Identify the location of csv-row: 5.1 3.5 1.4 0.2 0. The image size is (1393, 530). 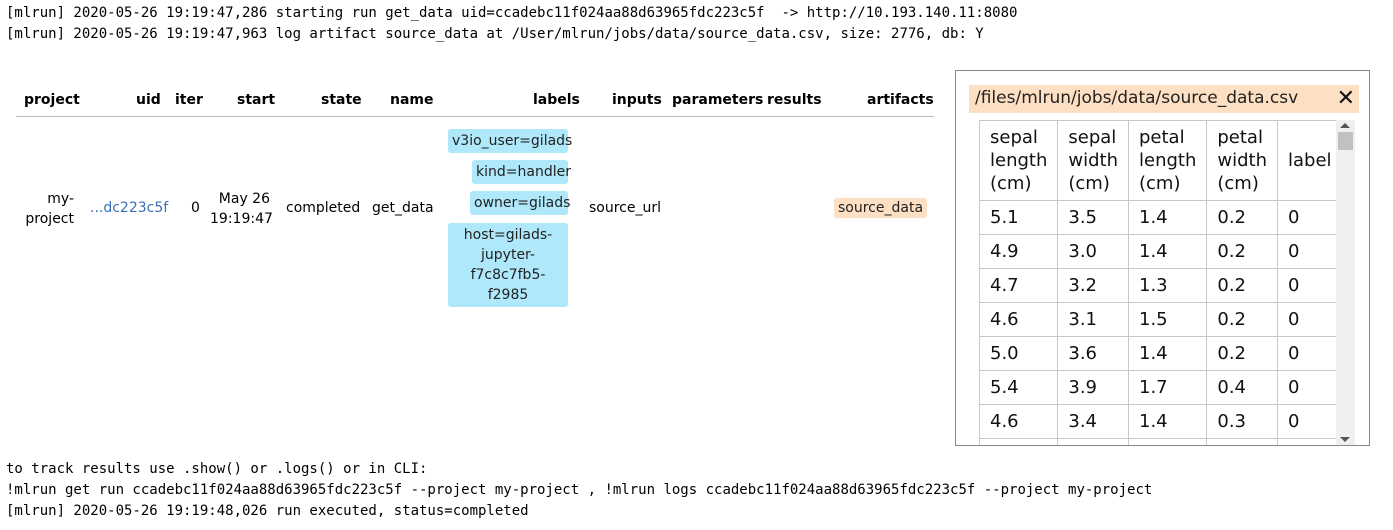
(1161, 217).